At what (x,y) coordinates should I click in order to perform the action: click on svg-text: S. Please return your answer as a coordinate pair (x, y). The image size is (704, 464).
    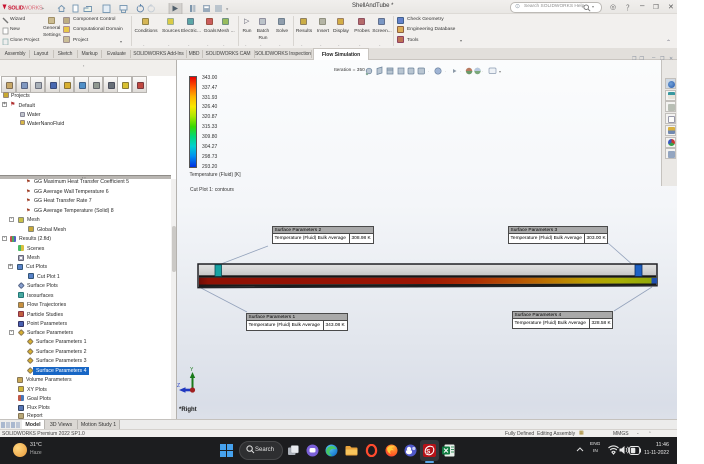
    Looking at the image, I should click on (428, 453).